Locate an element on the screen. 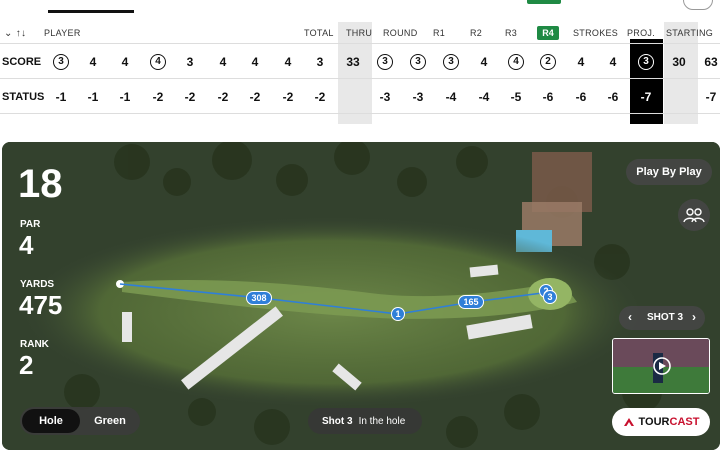  toggle-hole-option: Hole is located at coordinates (51, 421).